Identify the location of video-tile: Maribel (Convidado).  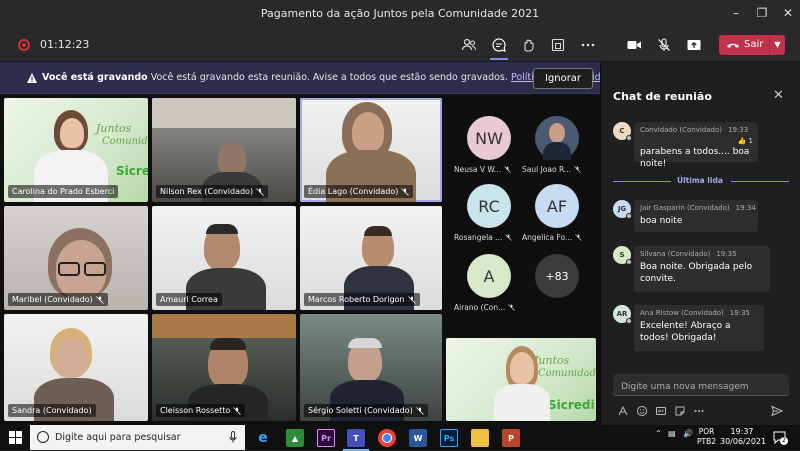
(76, 258).